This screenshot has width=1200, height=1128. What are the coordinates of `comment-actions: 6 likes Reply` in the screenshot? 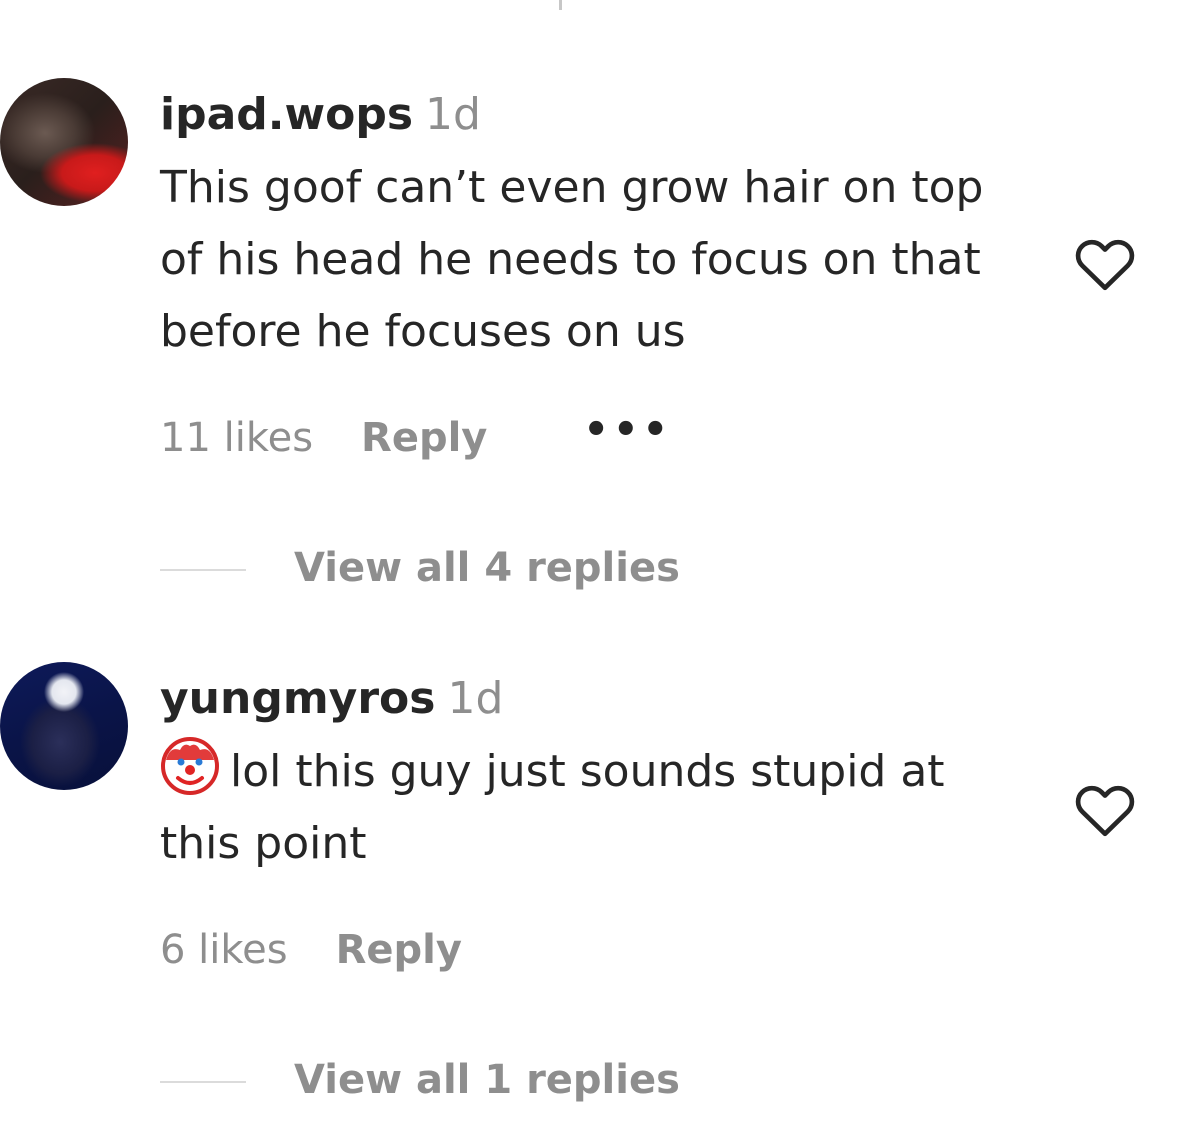 It's located at (311, 950).